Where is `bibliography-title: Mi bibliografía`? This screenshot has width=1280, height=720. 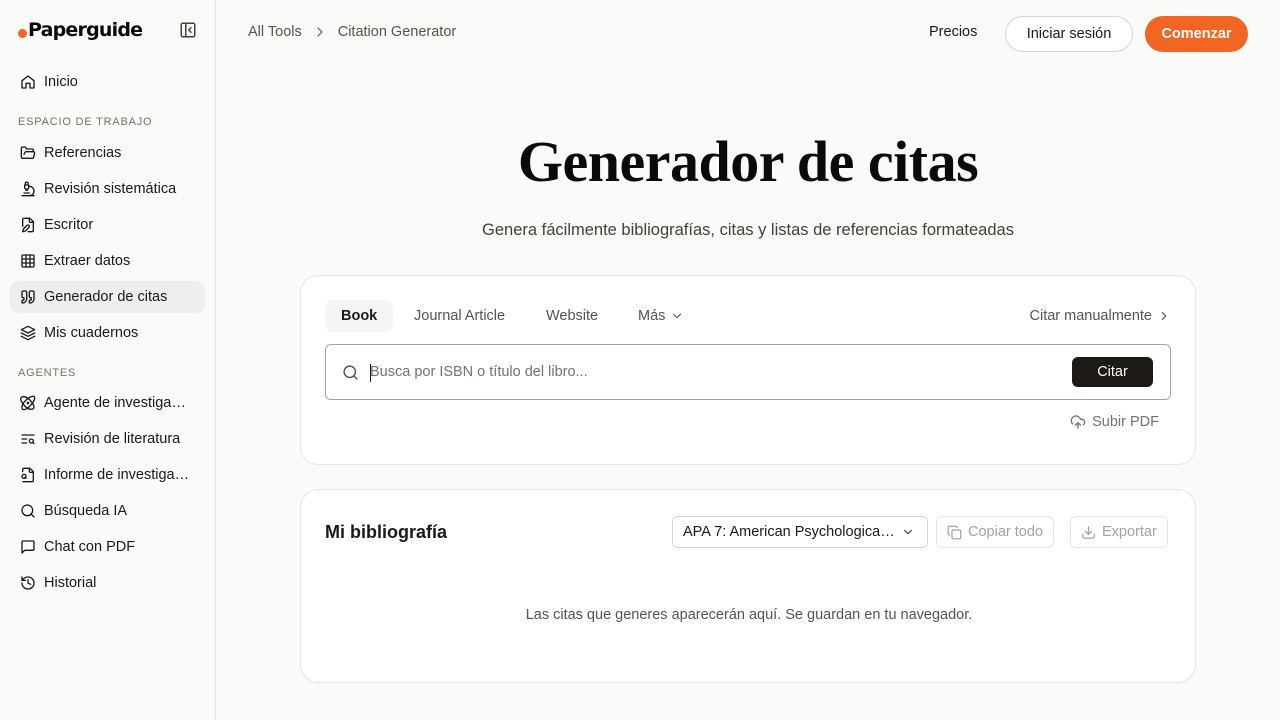 bibliography-title: Mi bibliografía is located at coordinates (386, 532).